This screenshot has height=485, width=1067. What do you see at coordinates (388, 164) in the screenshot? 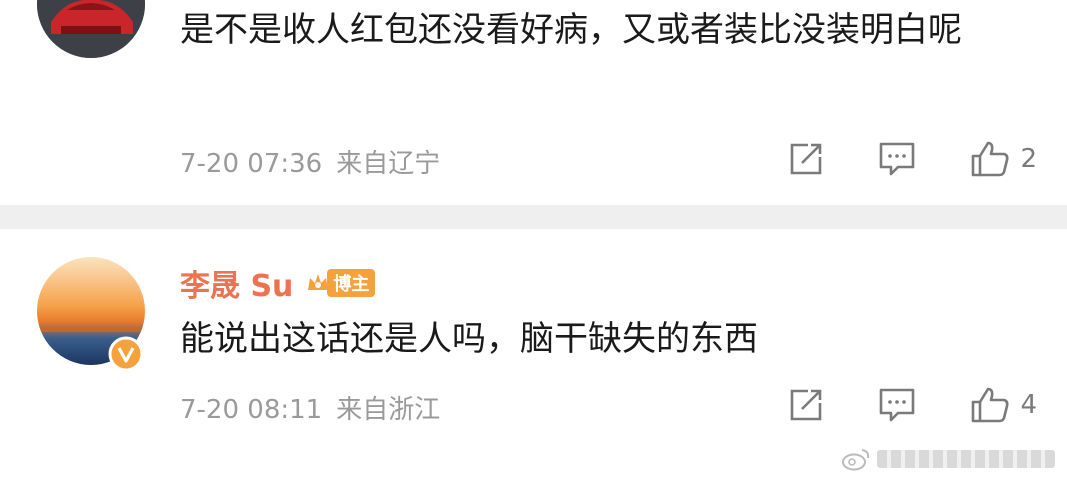
I see `comment-location: 来自辽宁` at bounding box center [388, 164].